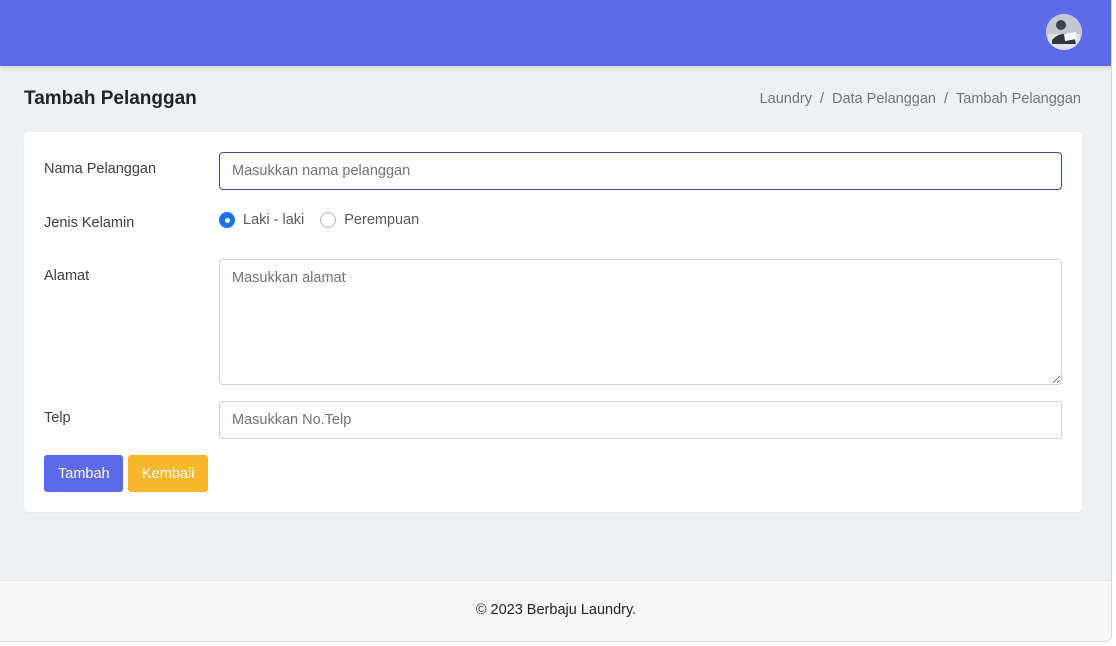 This screenshot has height=646, width=1116. I want to click on alamat-label: Alamat, so click(67, 276).